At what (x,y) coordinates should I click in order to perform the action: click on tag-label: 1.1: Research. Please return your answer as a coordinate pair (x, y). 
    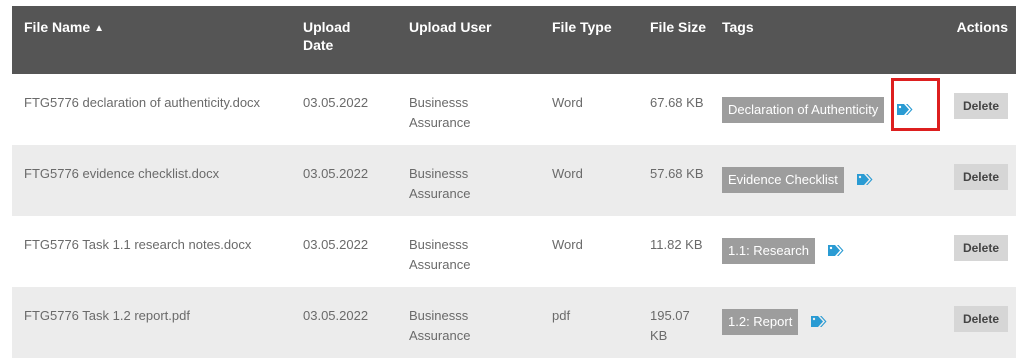
    Looking at the image, I should click on (768, 251).